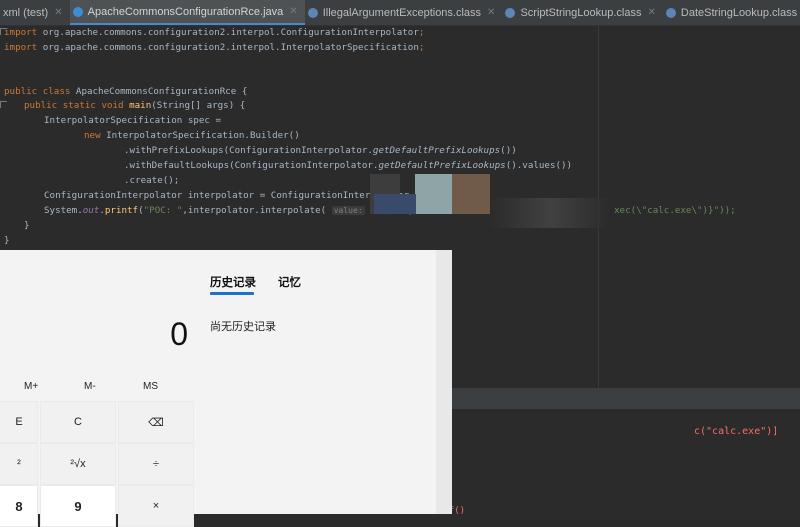 The image size is (800, 527). I want to click on memory-store-button: MS, so click(150, 386).